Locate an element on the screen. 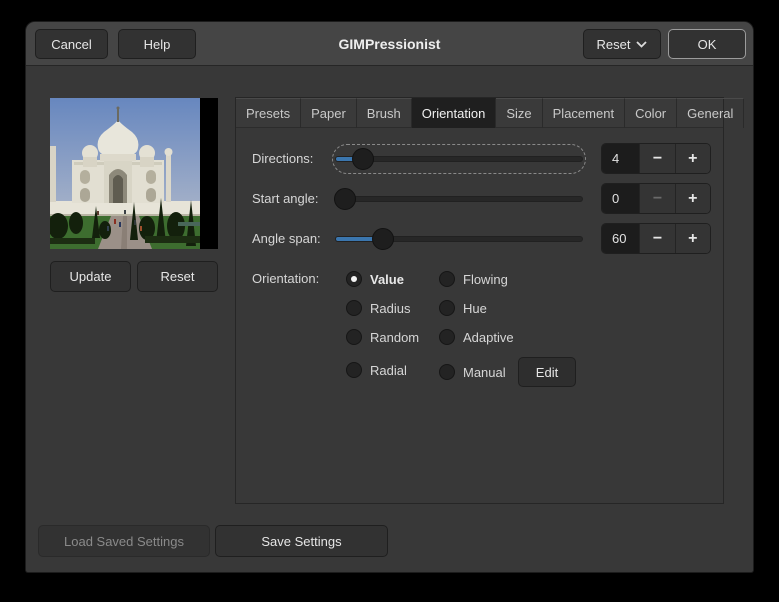  orientation-label: Orientation: is located at coordinates (286, 278).